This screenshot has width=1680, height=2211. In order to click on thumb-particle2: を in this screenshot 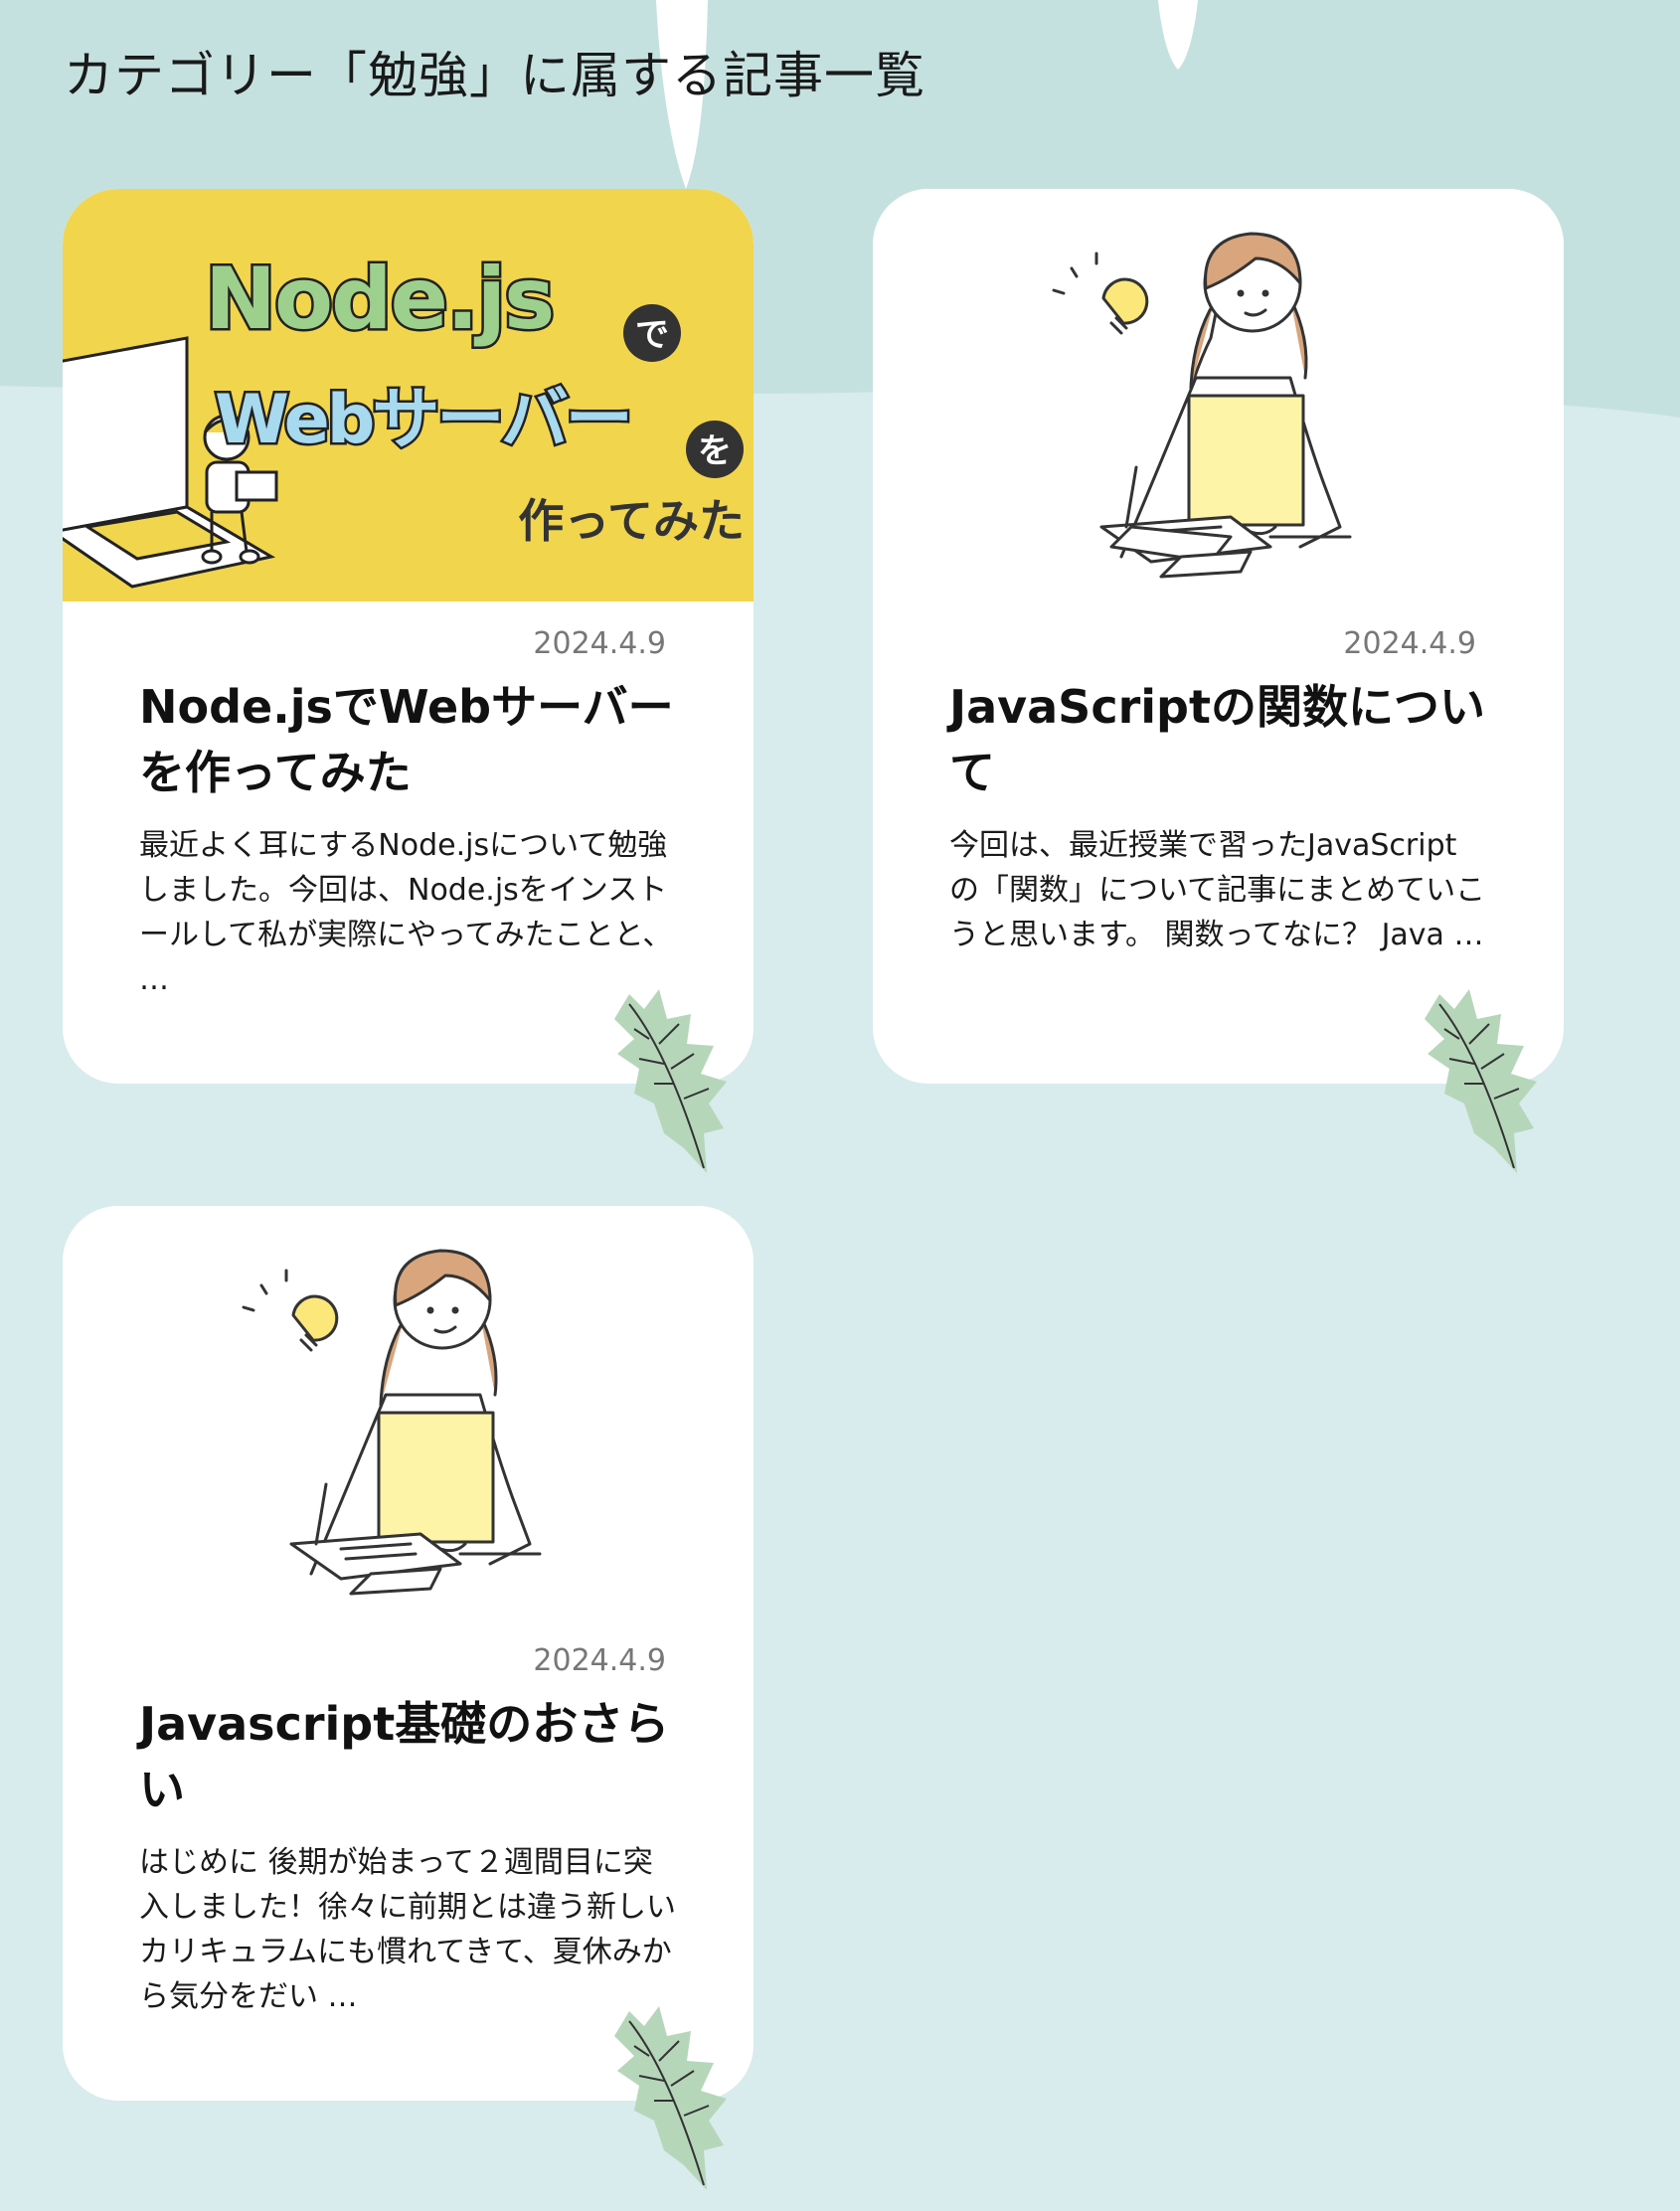, I will do `click(715, 451)`.